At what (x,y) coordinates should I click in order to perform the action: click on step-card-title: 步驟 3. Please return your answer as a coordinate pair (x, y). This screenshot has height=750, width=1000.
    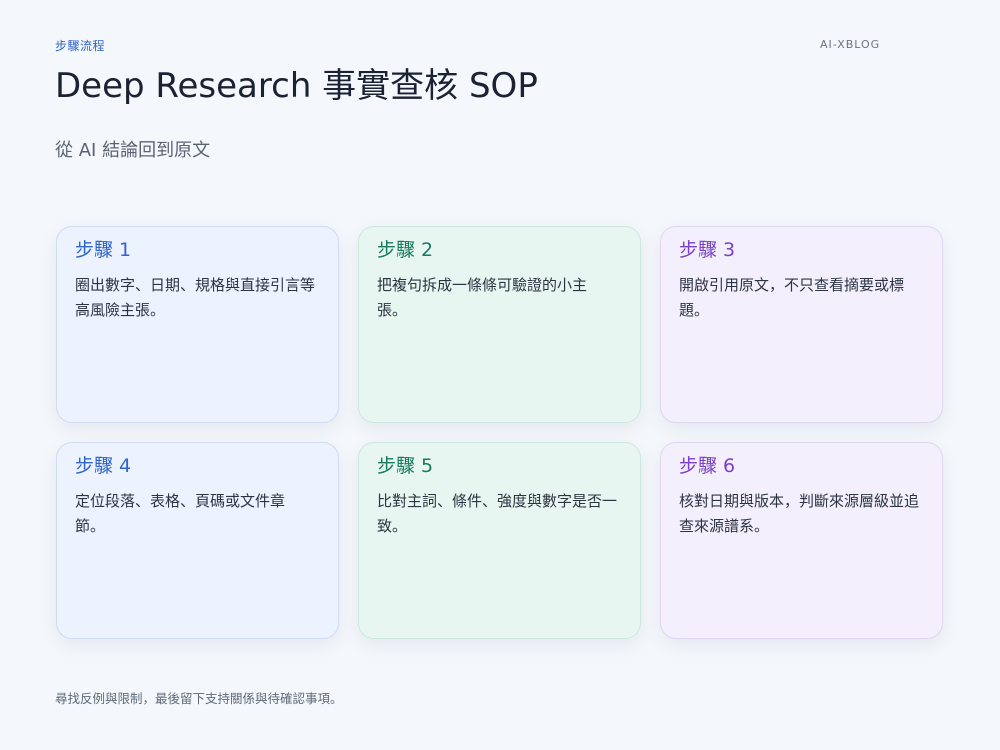
    Looking at the image, I should click on (707, 250).